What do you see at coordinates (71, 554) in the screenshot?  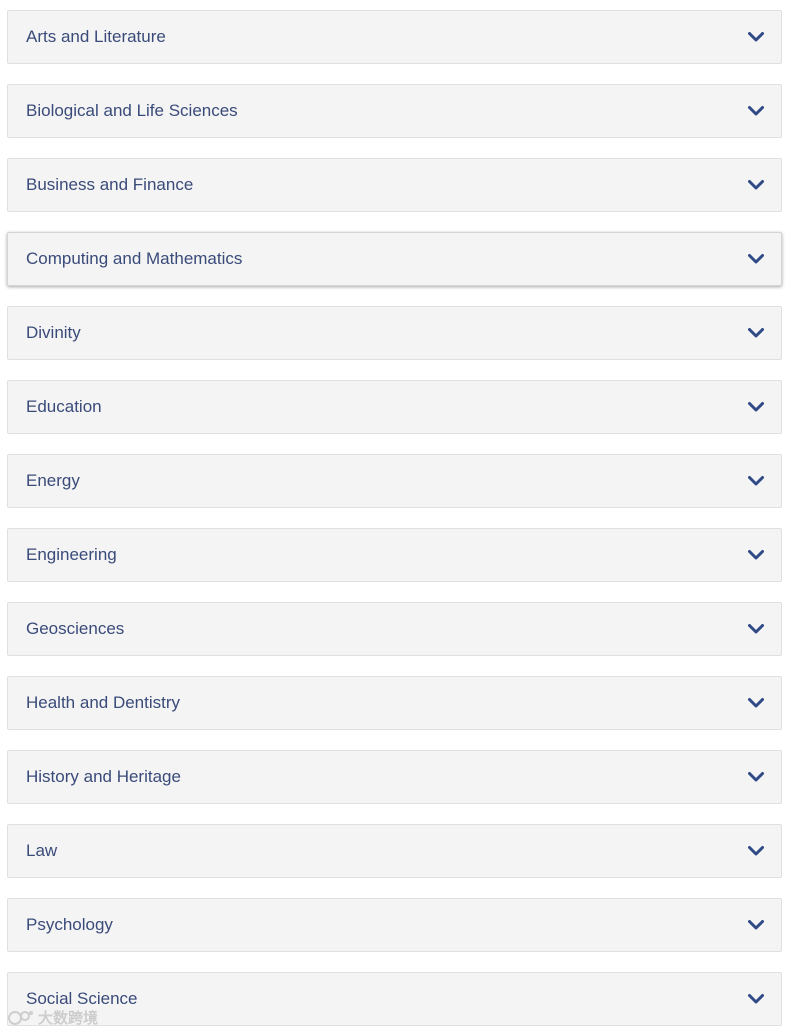 I see `accordion-item-label: Engineering` at bounding box center [71, 554].